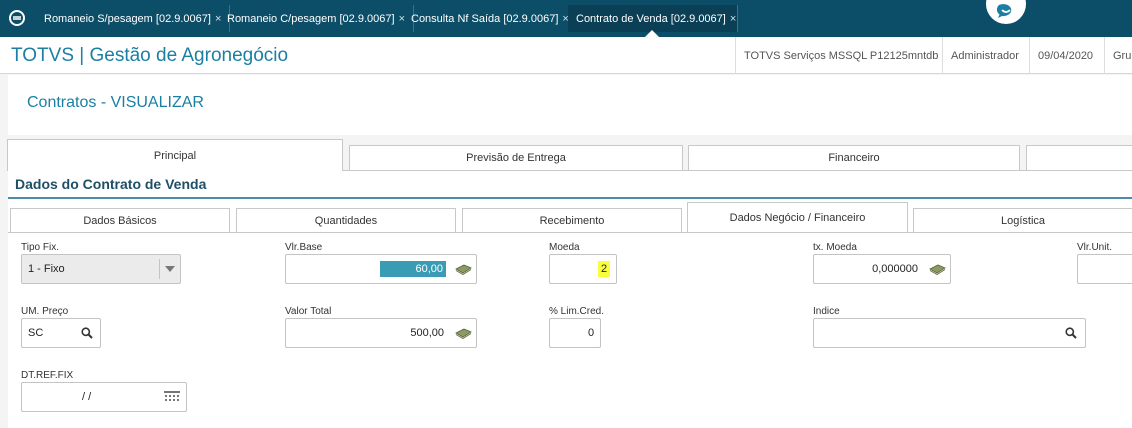 This screenshot has width=1132, height=428. Describe the element at coordinates (984, 55) in the screenshot. I see `user-info: Administrador` at that location.